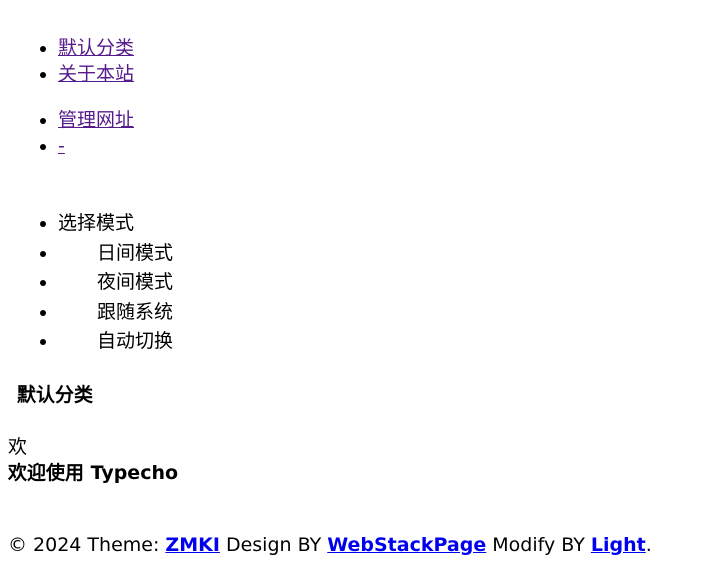 This screenshot has height=573, width=721. I want to click on footer-design-text: Design BY, so click(273, 545).